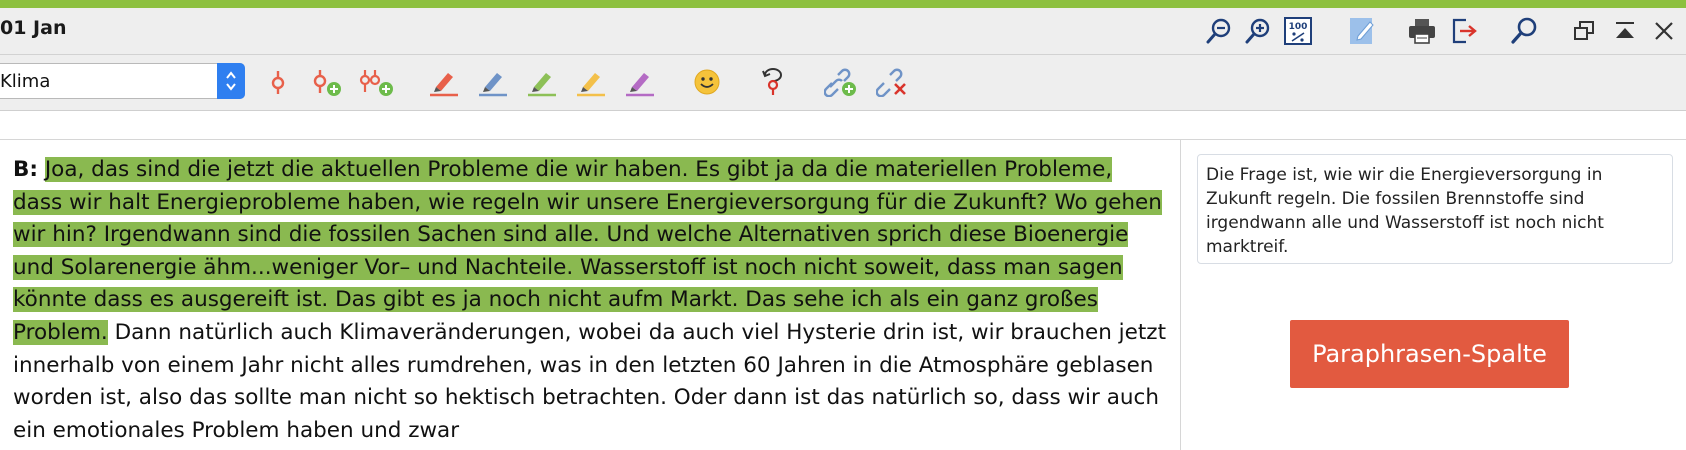 Image resolution: width=1686 pixels, height=450 pixels. What do you see at coordinates (231, 81) in the screenshot?
I see `select-arrows-icon` at bounding box center [231, 81].